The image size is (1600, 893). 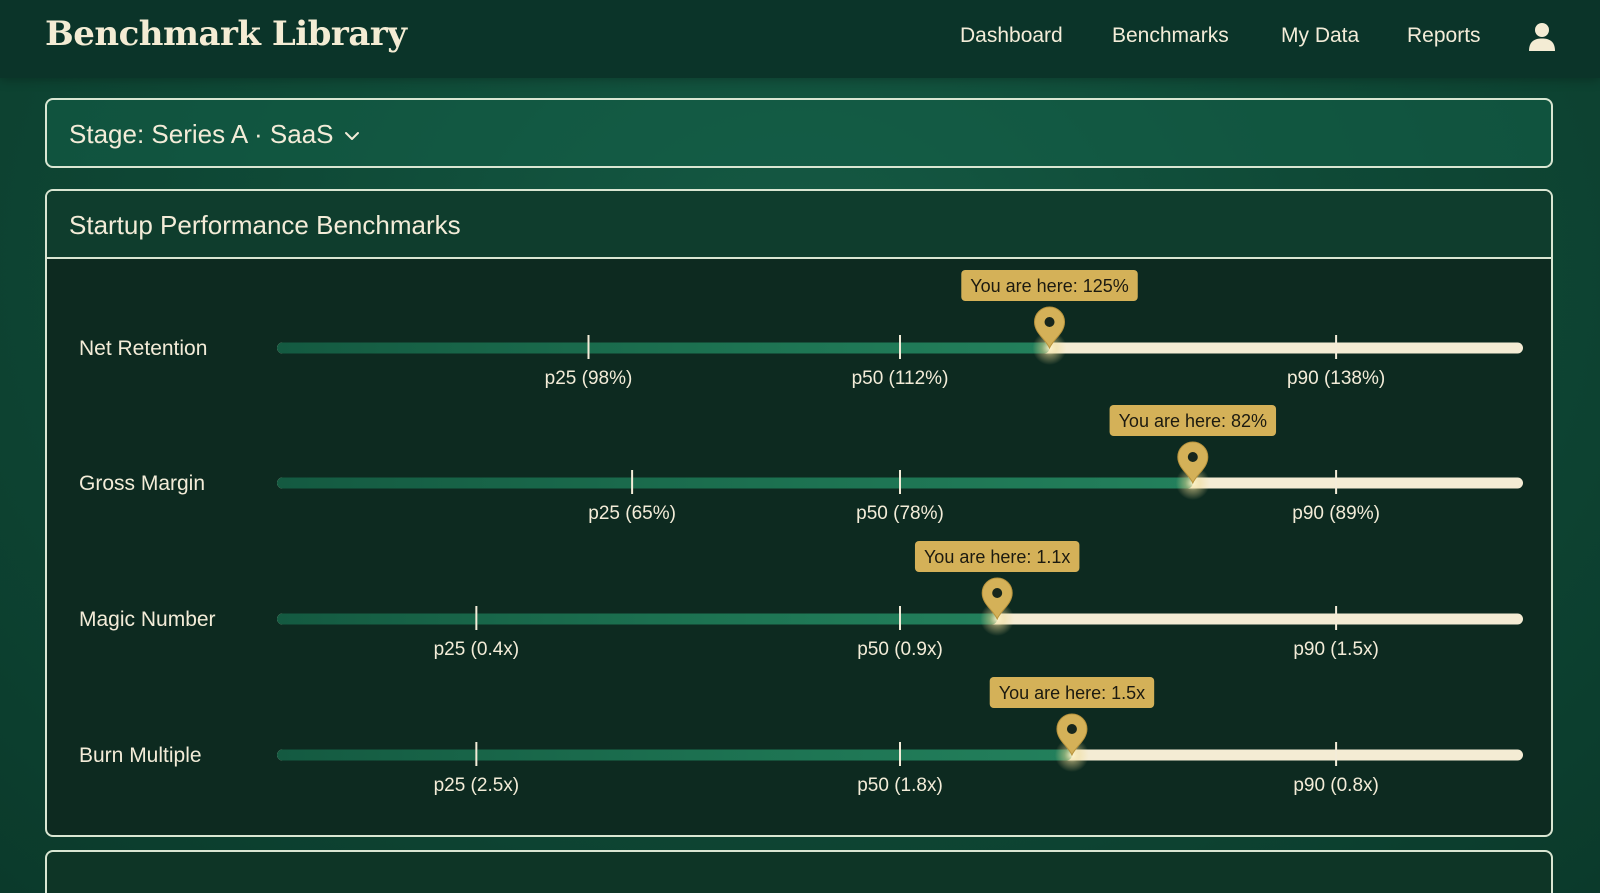 I want to click on you-are-here-tooltip: You are here: 125%, so click(x=1049, y=285).